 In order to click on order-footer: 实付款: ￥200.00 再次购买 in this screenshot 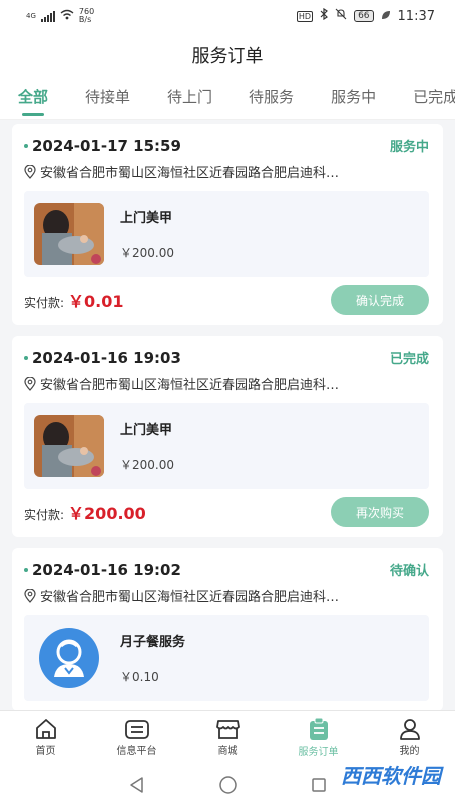, I will do `click(226, 512)`.